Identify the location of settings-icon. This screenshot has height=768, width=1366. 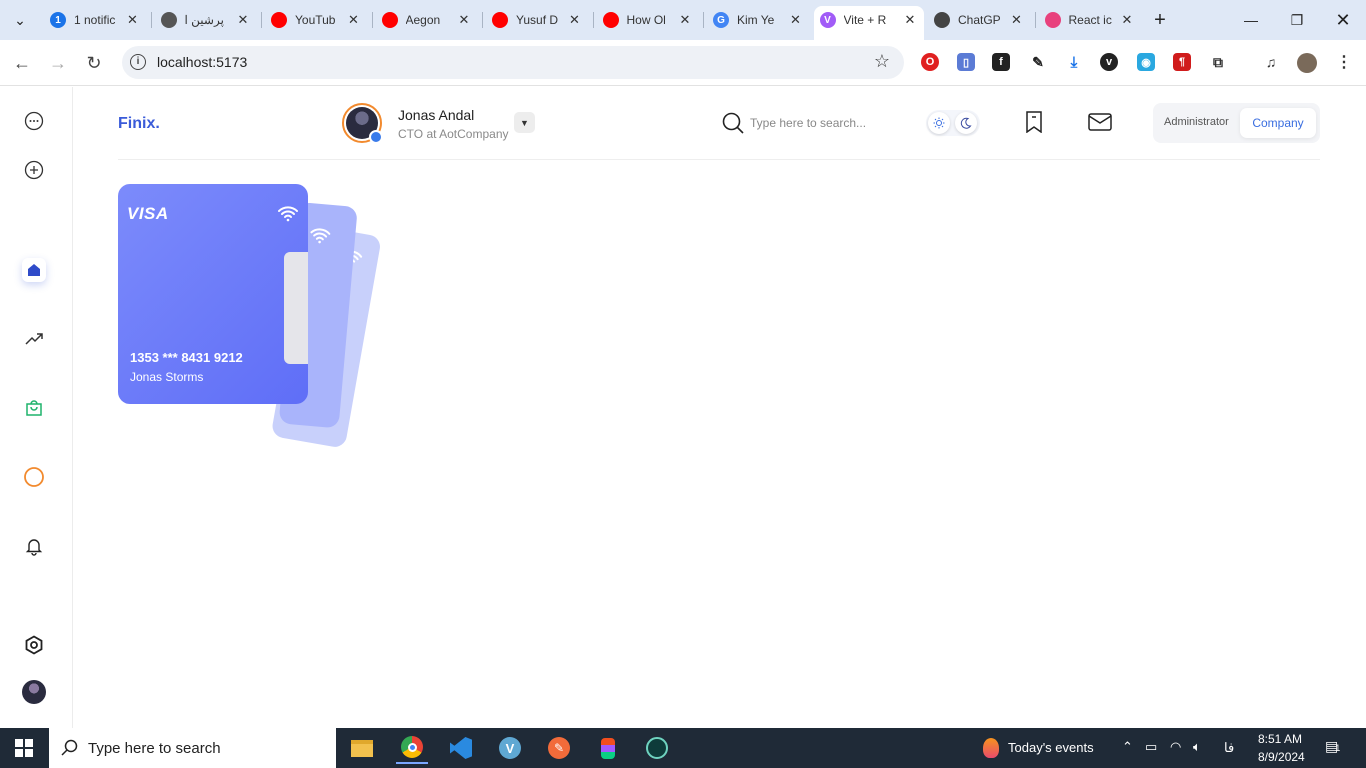
(34, 645).